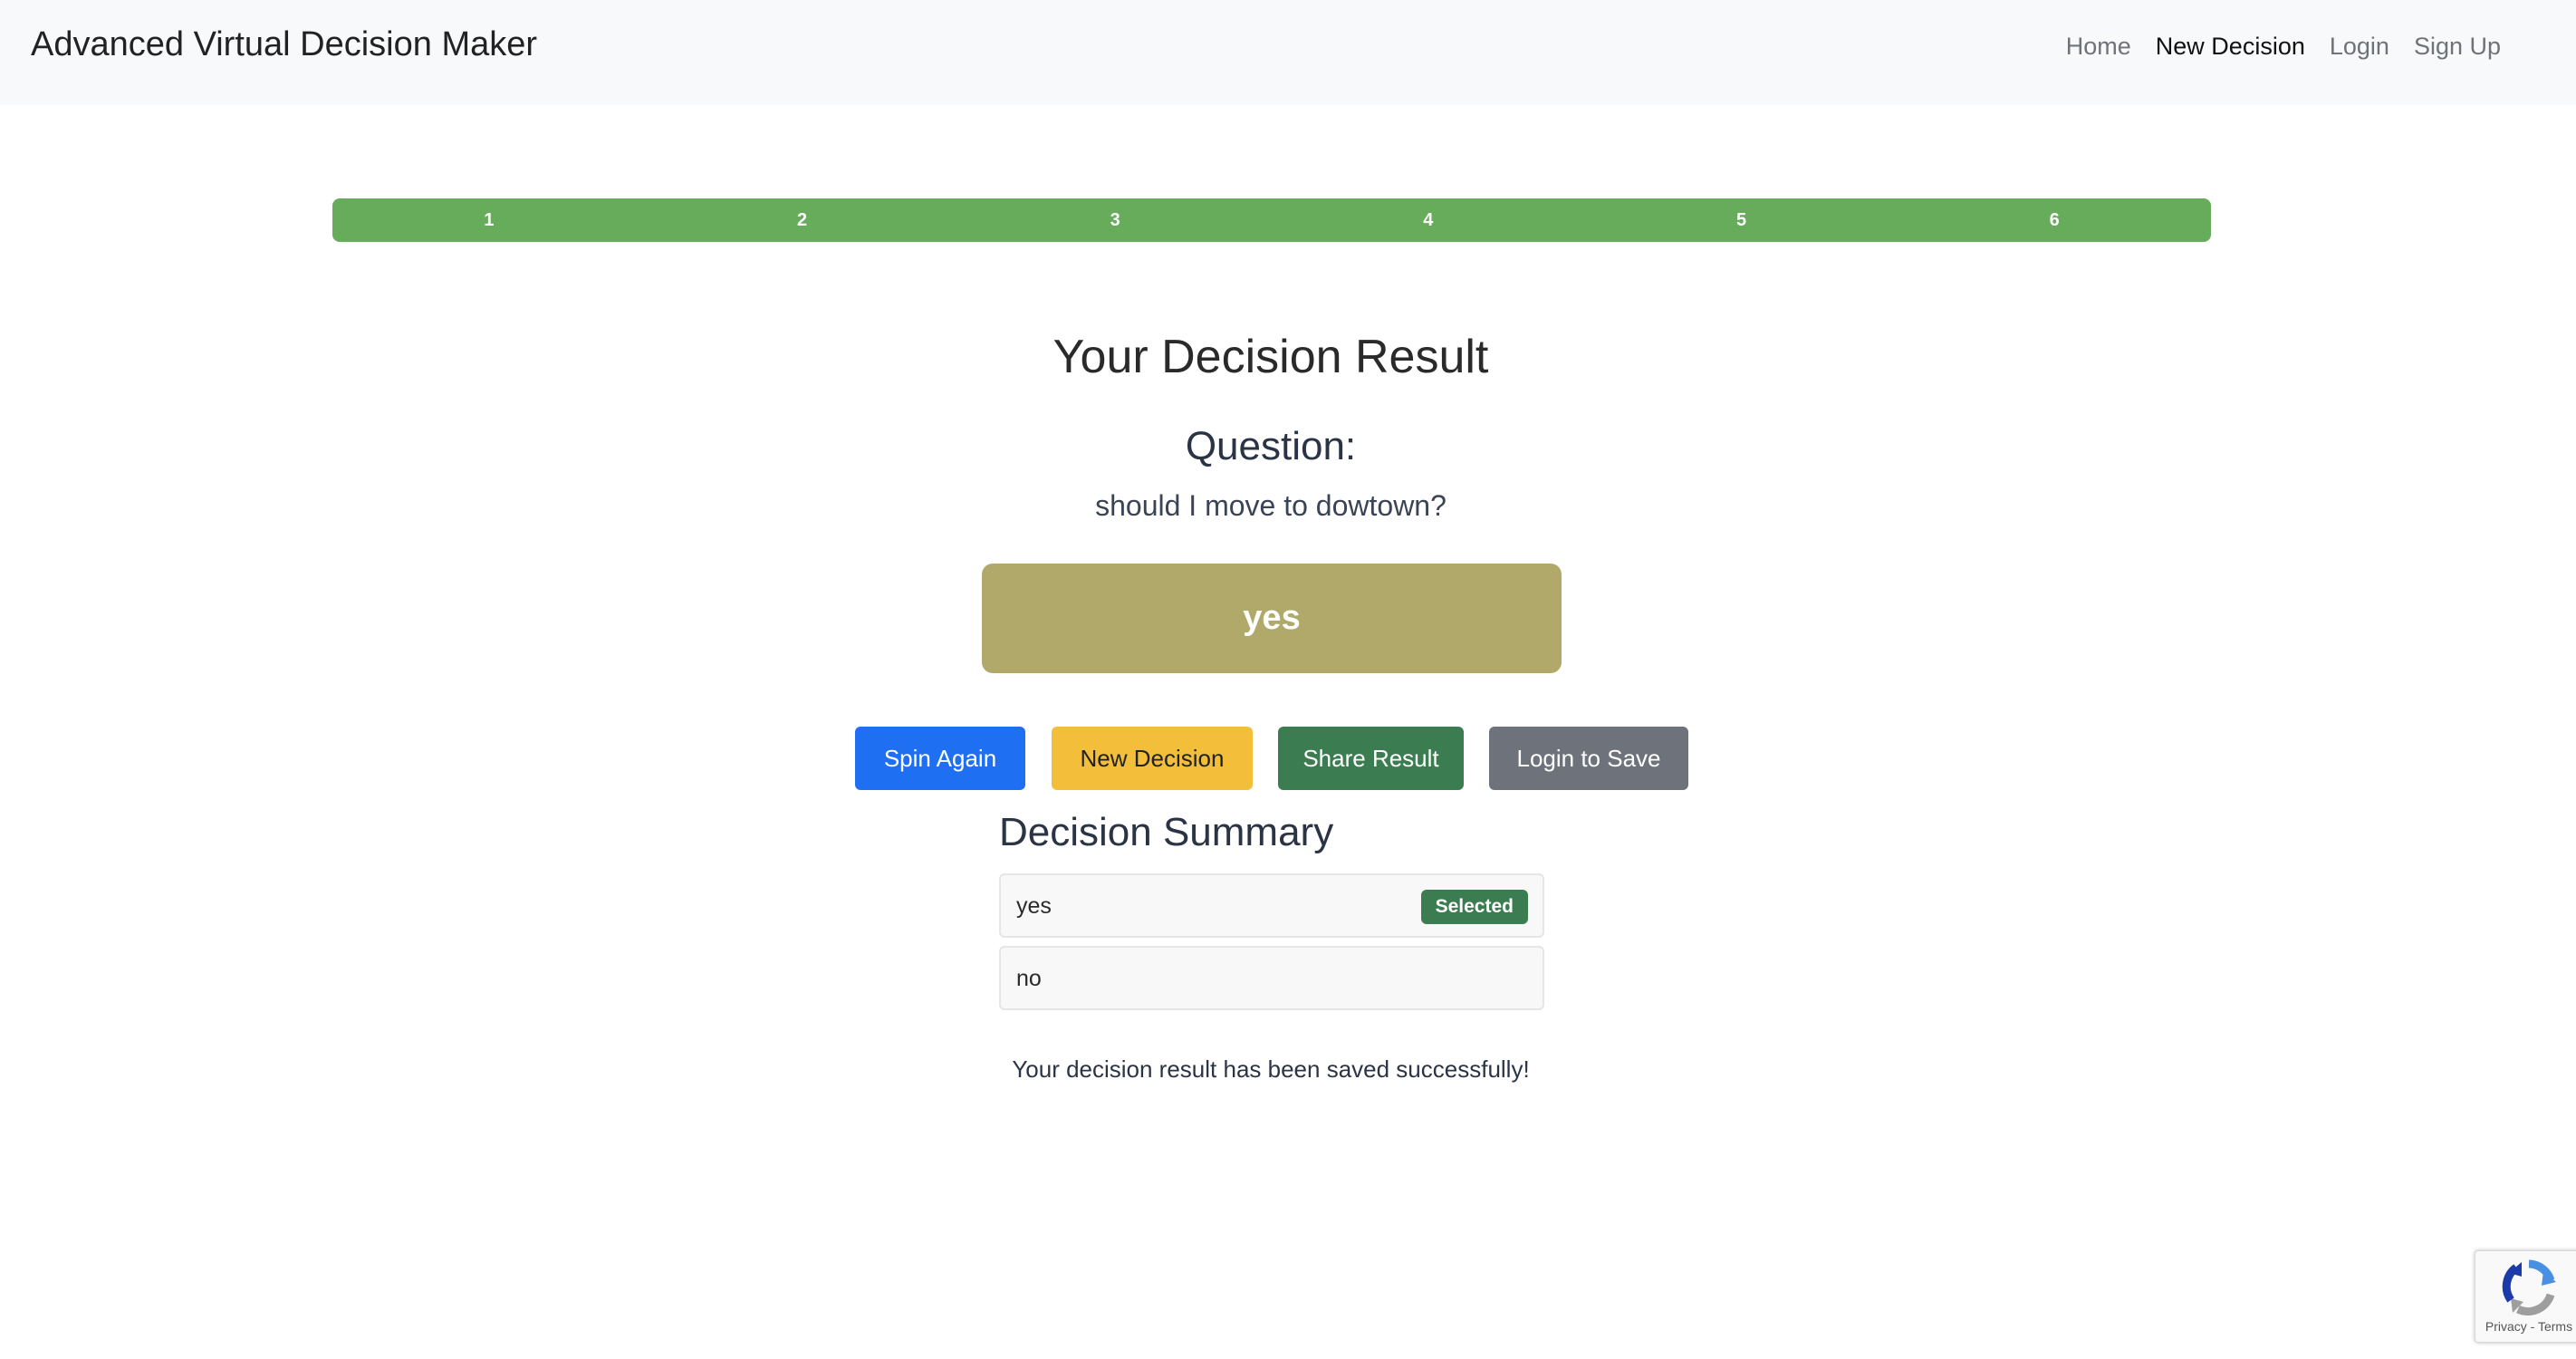 The height and width of the screenshot is (1359, 2576). Describe the element at coordinates (1741, 220) in the screenshot. I see `step-5: 5` at that location.